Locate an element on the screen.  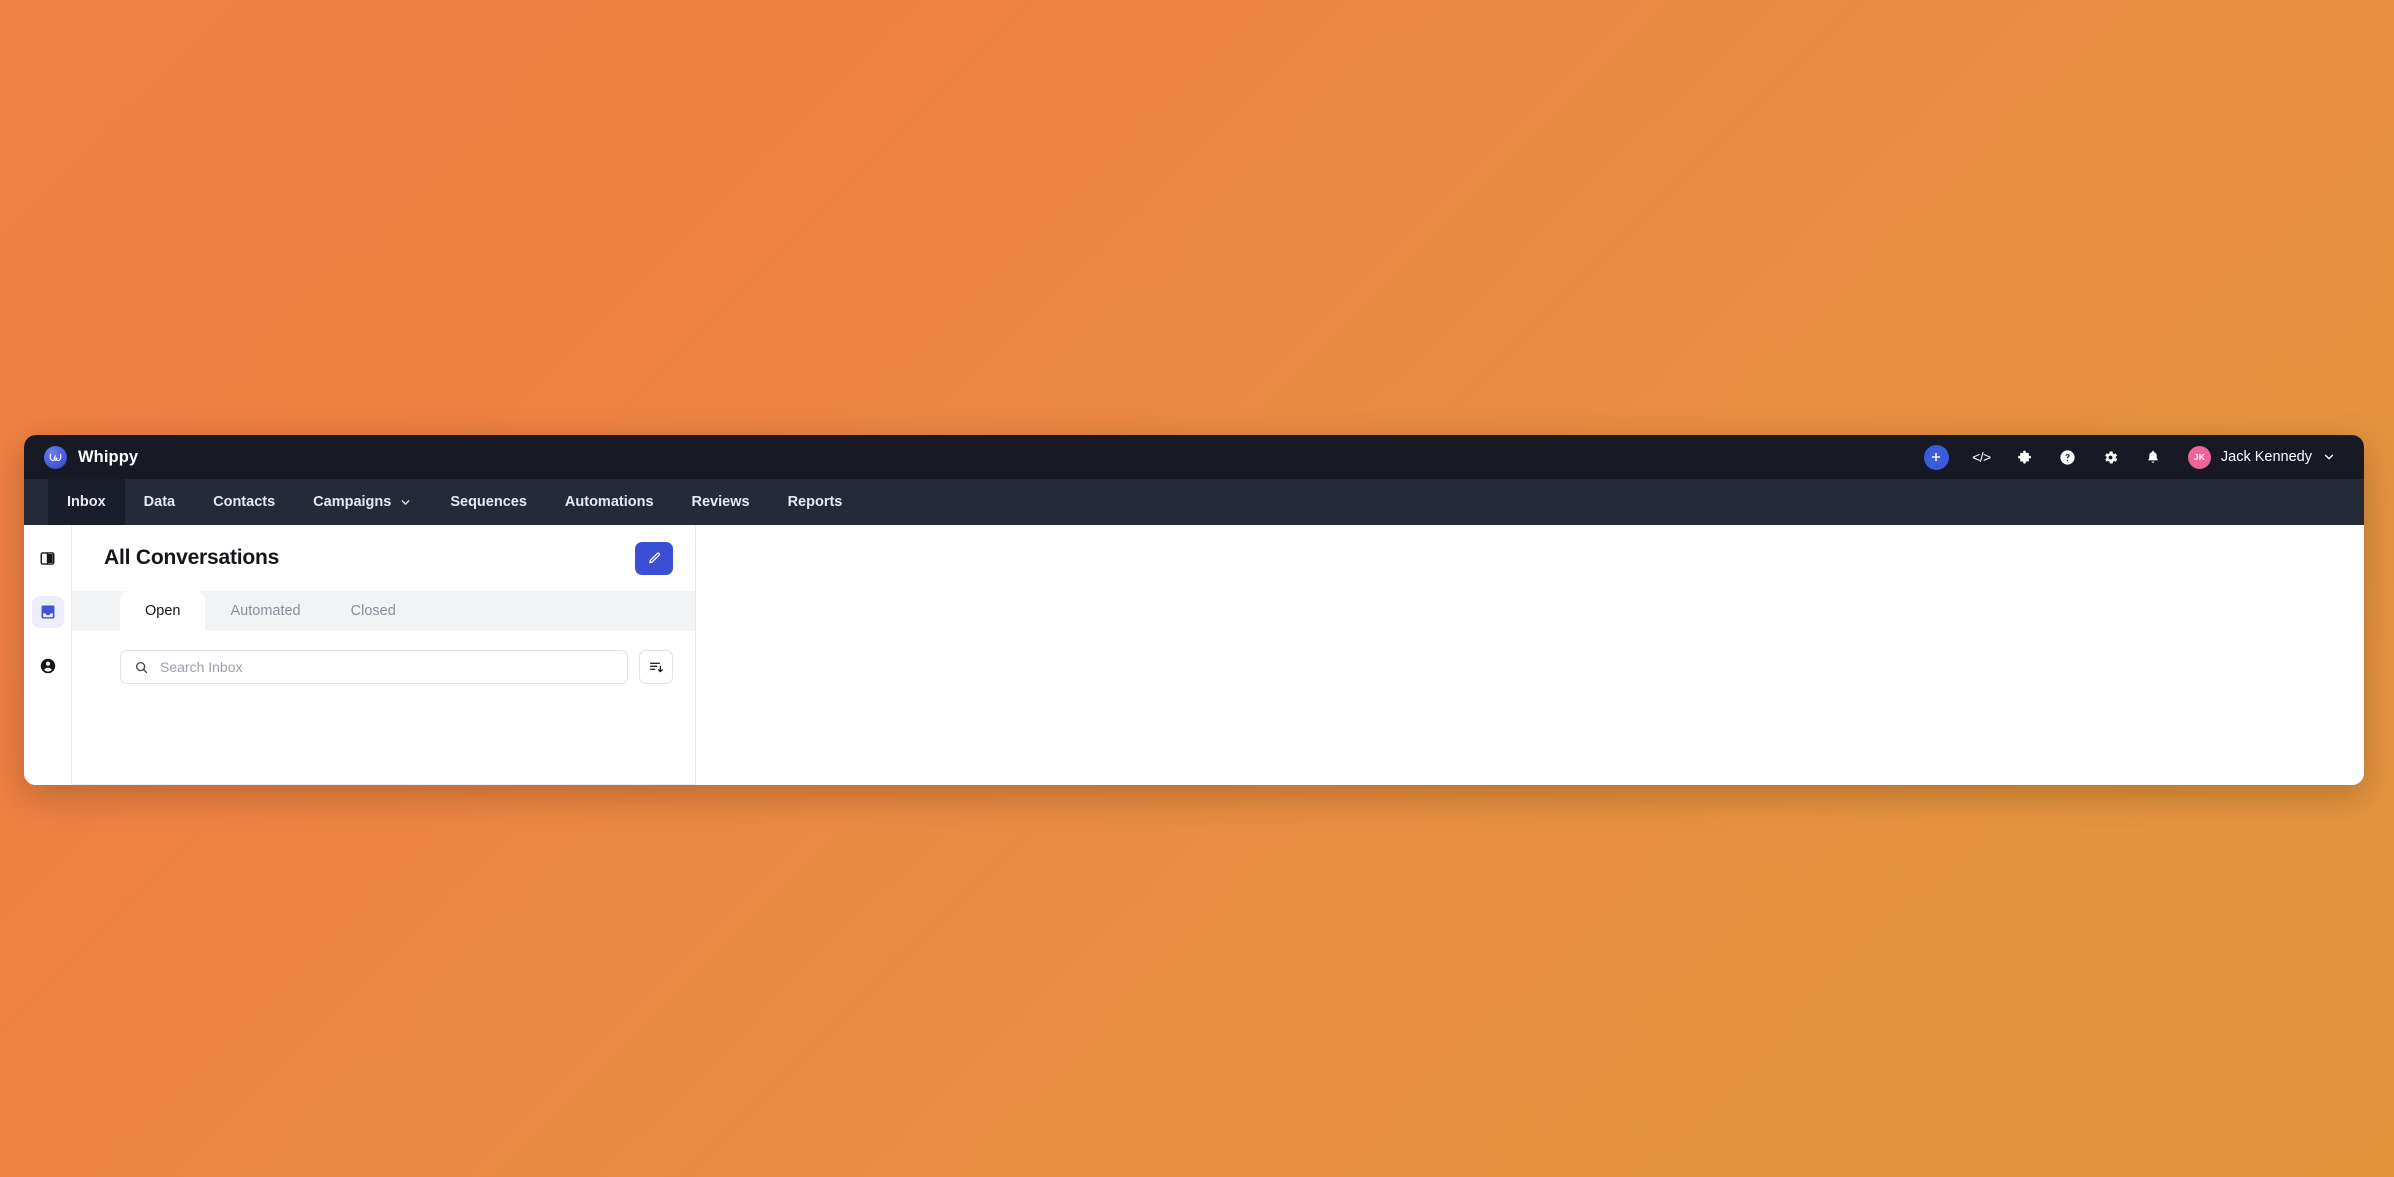
nav-item-label: Reports is located at coordinates (815, 502).